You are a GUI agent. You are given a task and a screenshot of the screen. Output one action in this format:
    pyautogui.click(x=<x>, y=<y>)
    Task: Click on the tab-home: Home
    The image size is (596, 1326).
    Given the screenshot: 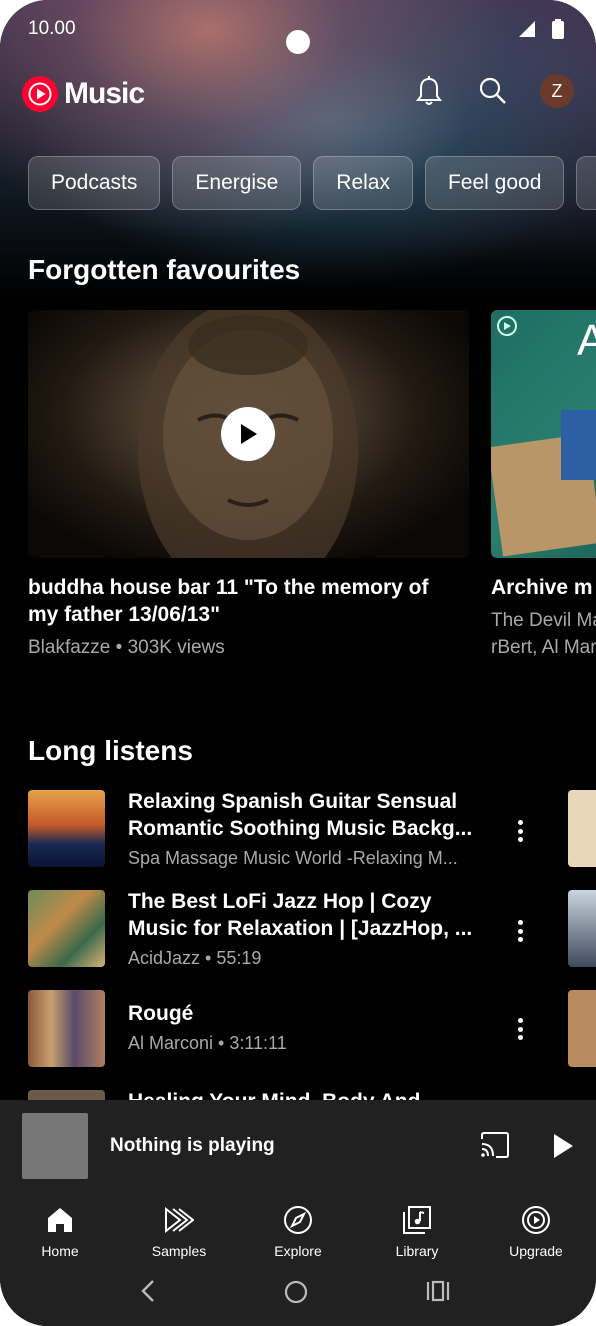 What is the action you would take?
    pyautogui.click(x=60, y=1231)
    